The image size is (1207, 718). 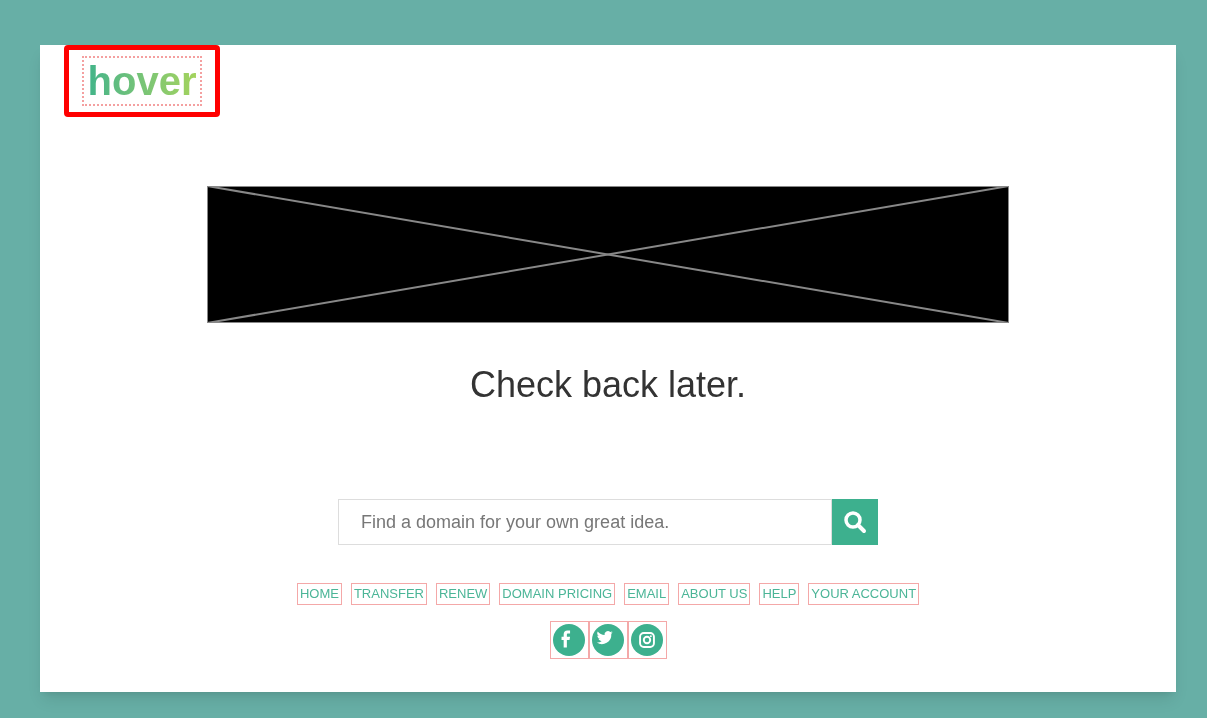 What do you see at coordinates (864, 594) in the screenshot?
I see `nav-link: YOUR ACCOUNT` at bounding box center [864, 594].